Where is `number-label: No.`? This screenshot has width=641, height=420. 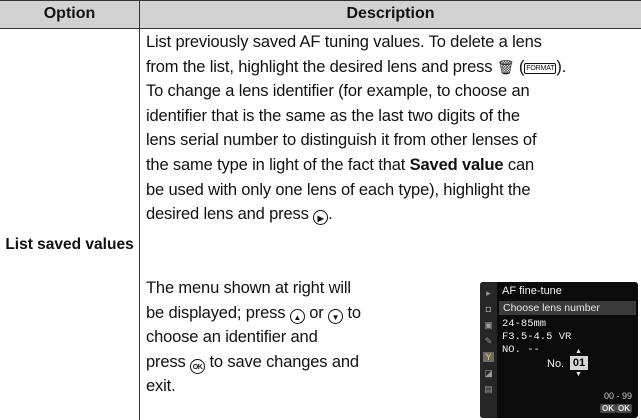
number-label: No. is located at coordinates (556, 364).